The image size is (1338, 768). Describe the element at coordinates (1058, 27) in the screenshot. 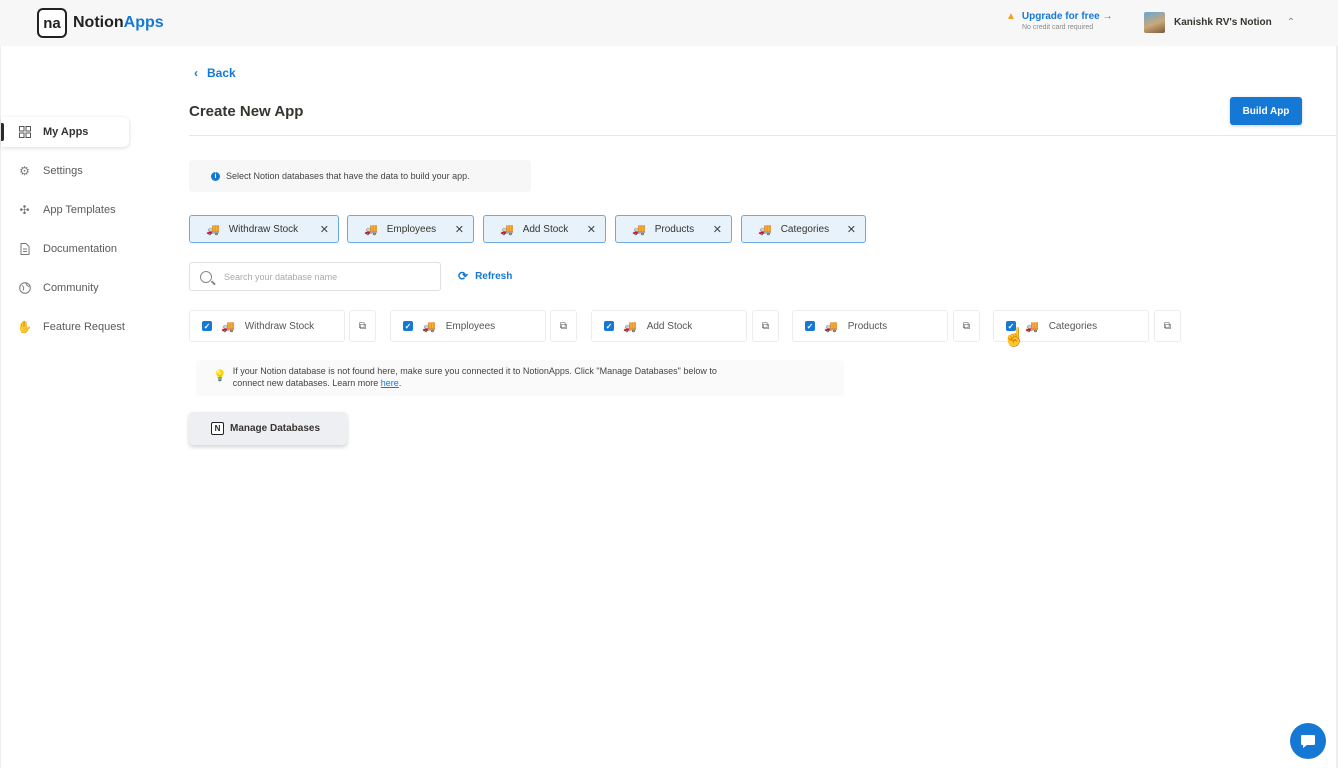

I see `upgrade-subtext: No credit card required` at that location.